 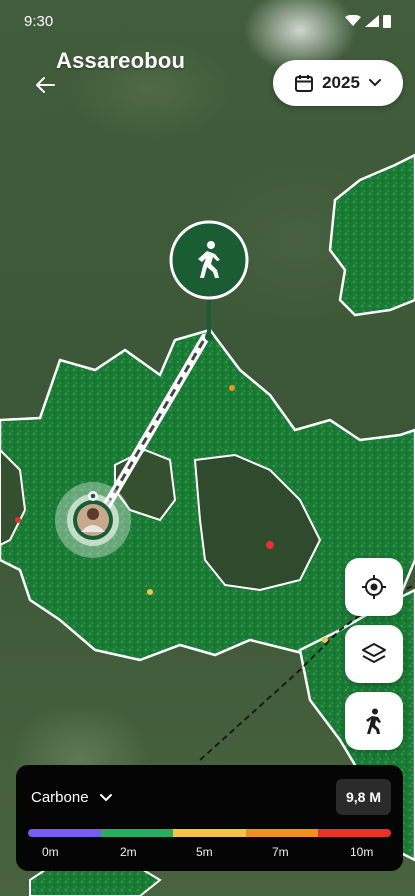 What do you see at coordinates (207, 21) in the screenshot?
I see `status-bar: 9:30` at bounding box center [207, 21].